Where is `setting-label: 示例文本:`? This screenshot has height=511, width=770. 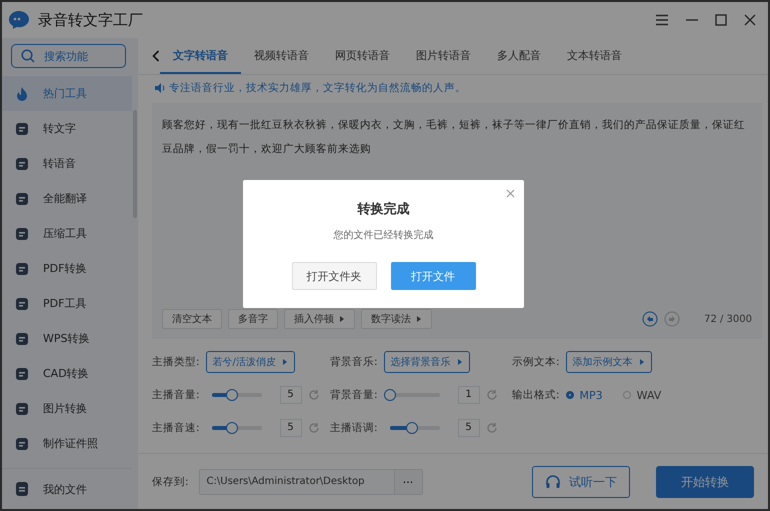 setting-label: 示例文本: is located at coordinates (536, 362).